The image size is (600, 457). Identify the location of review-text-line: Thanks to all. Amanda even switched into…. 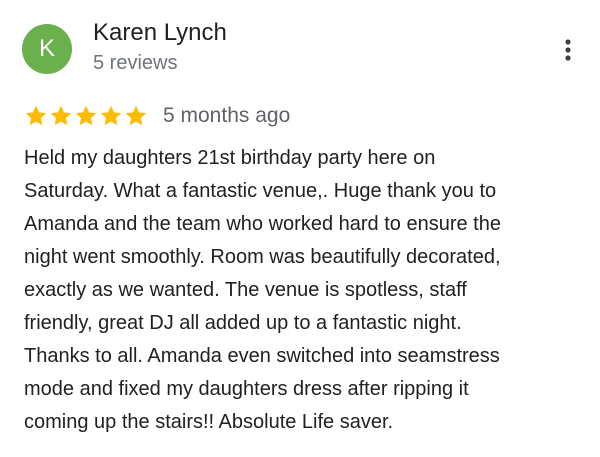
(262, 356).